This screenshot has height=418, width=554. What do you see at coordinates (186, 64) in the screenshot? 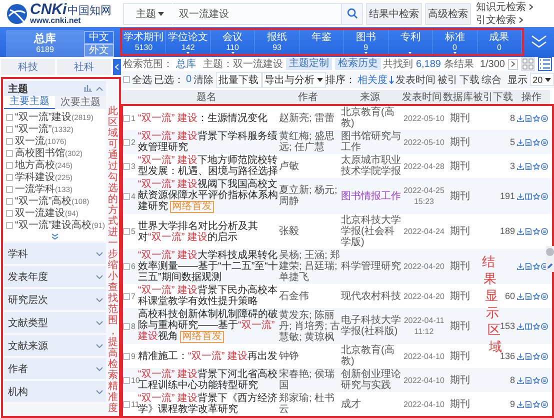
I see `scope-link: 总库` at bounding box center [186, 64].